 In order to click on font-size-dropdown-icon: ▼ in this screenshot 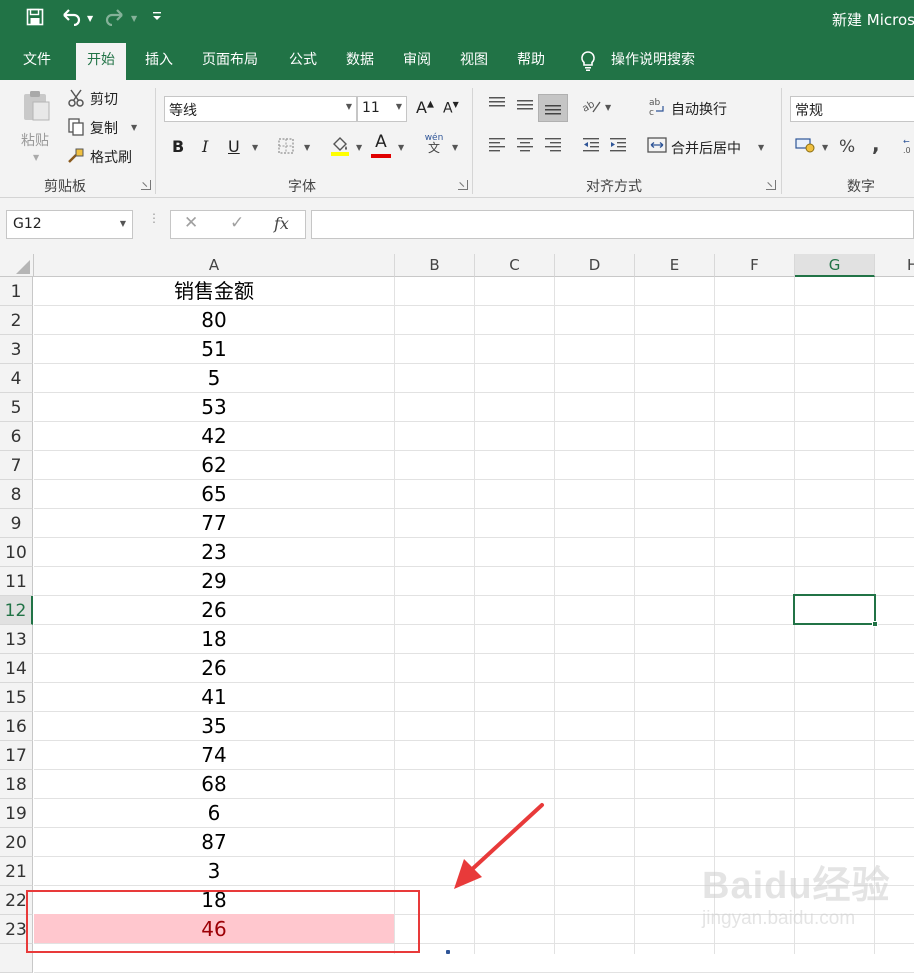, I will do `click(399, 106)`.